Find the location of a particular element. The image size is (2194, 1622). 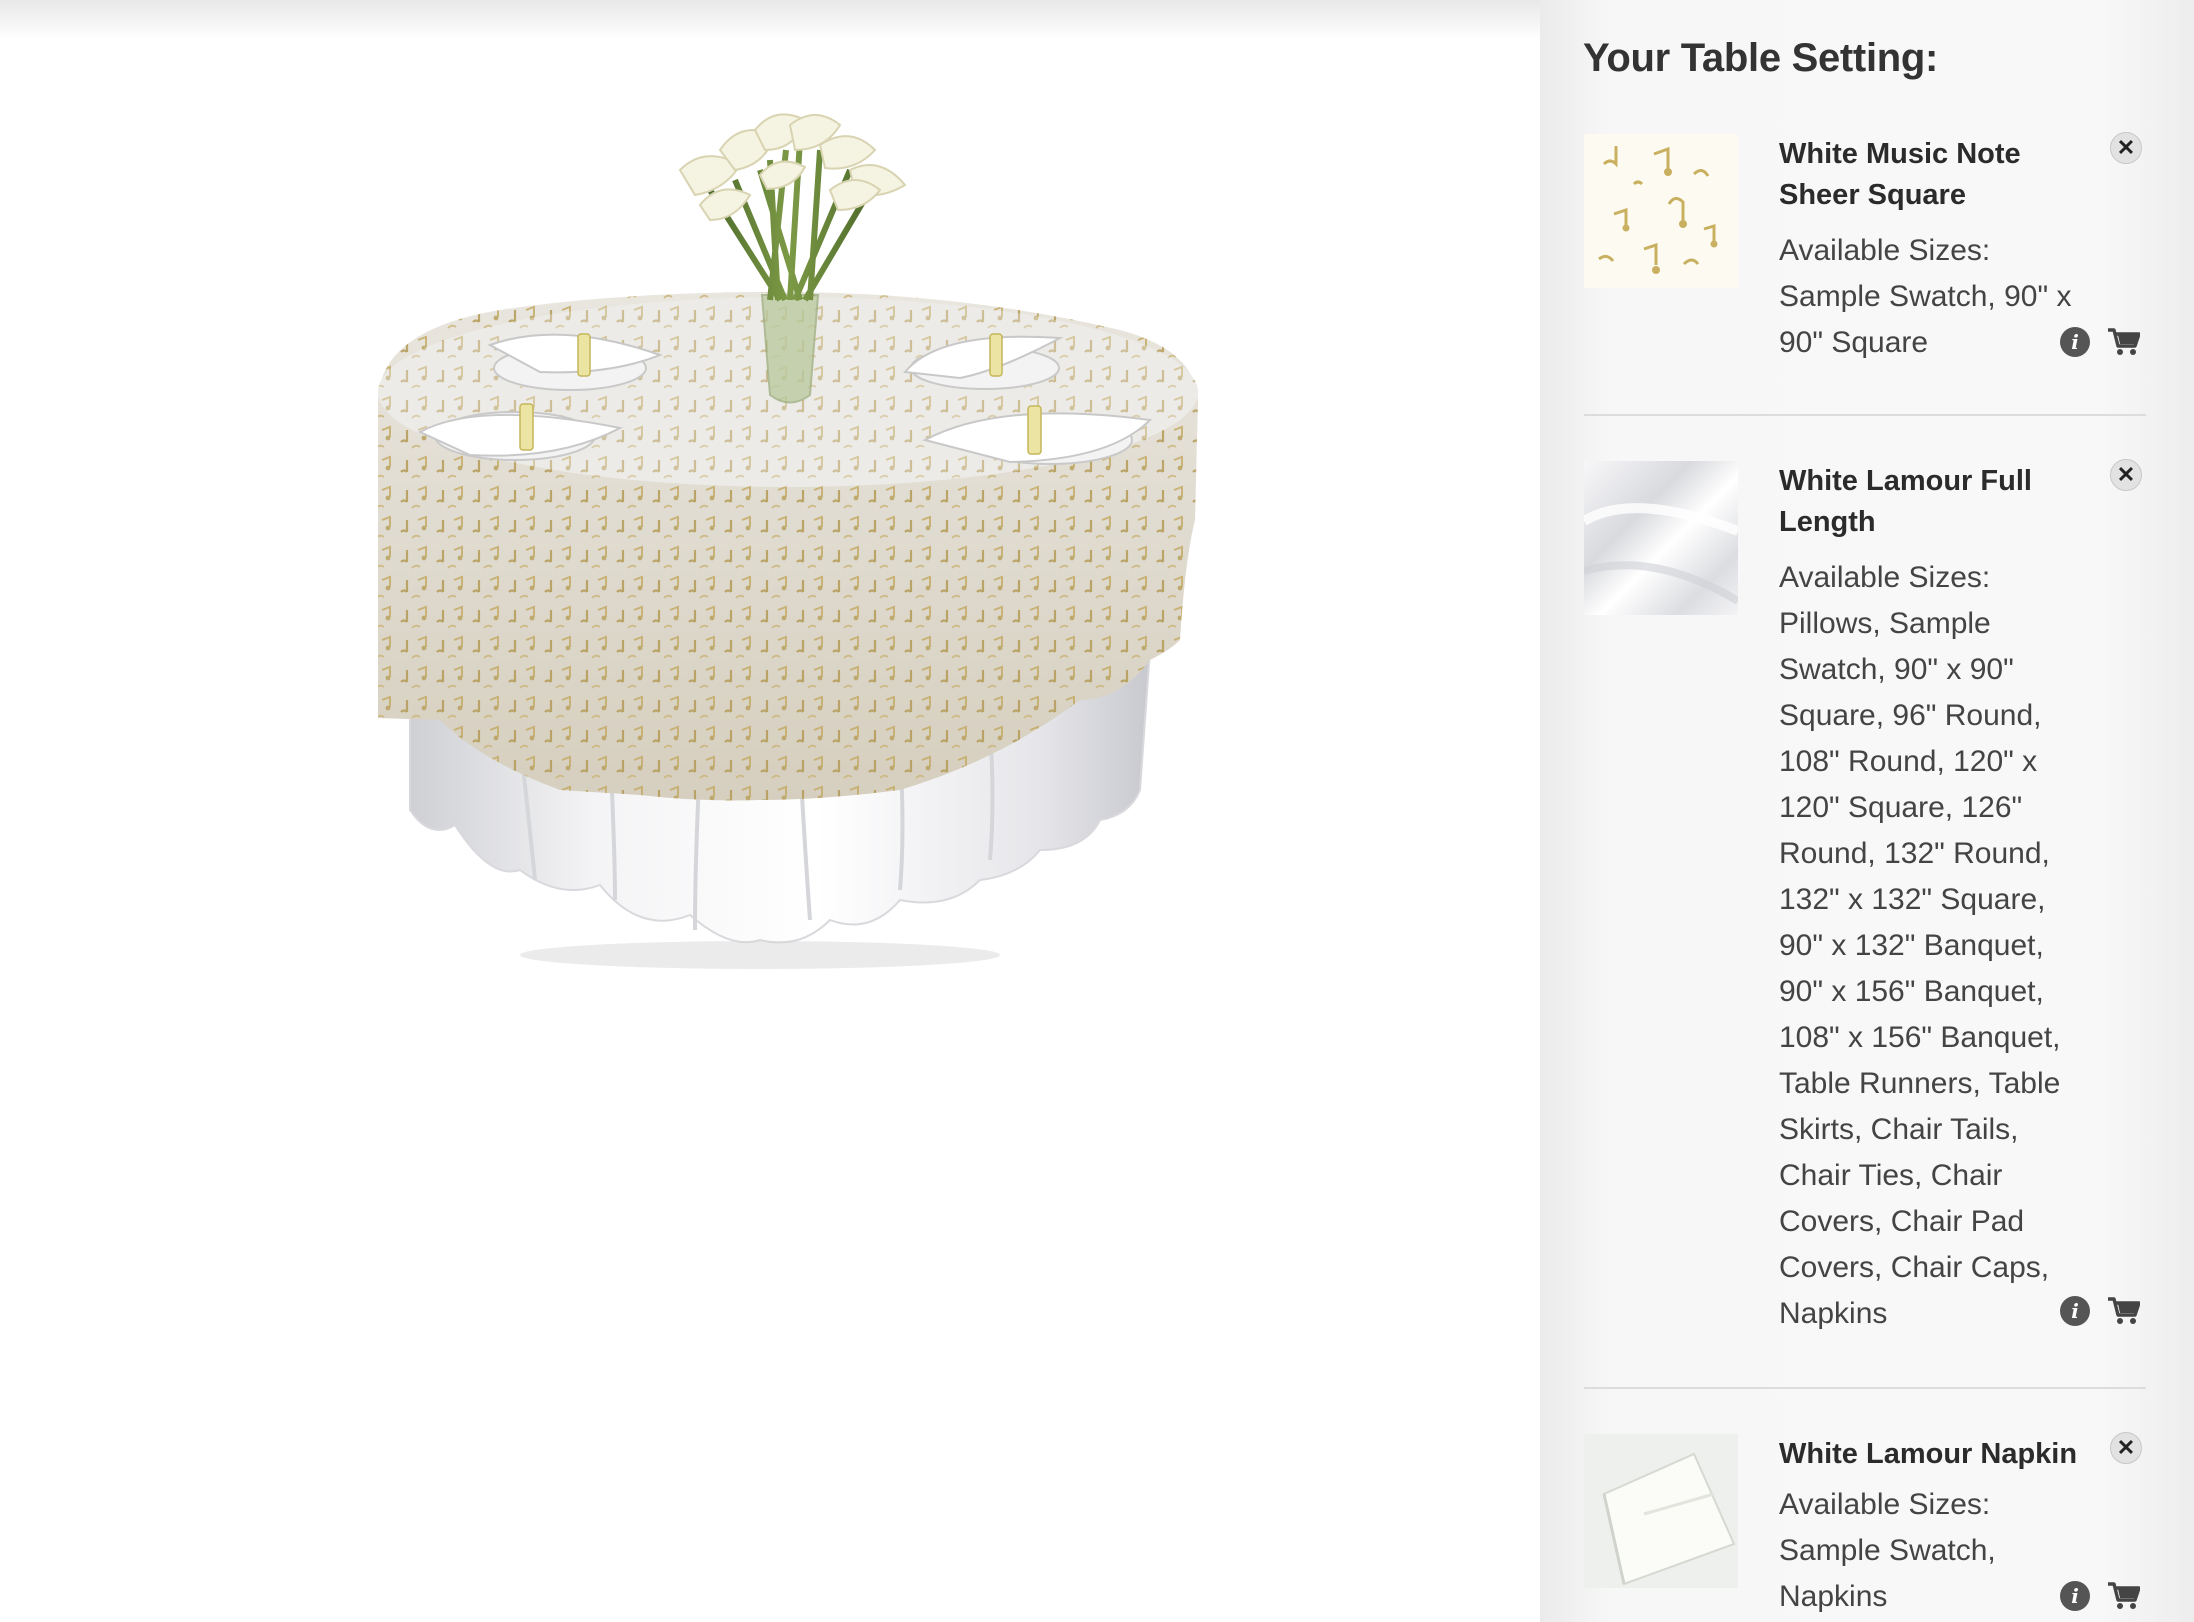

white-satin-swatch-icon is located at coordinates (1661, 538).